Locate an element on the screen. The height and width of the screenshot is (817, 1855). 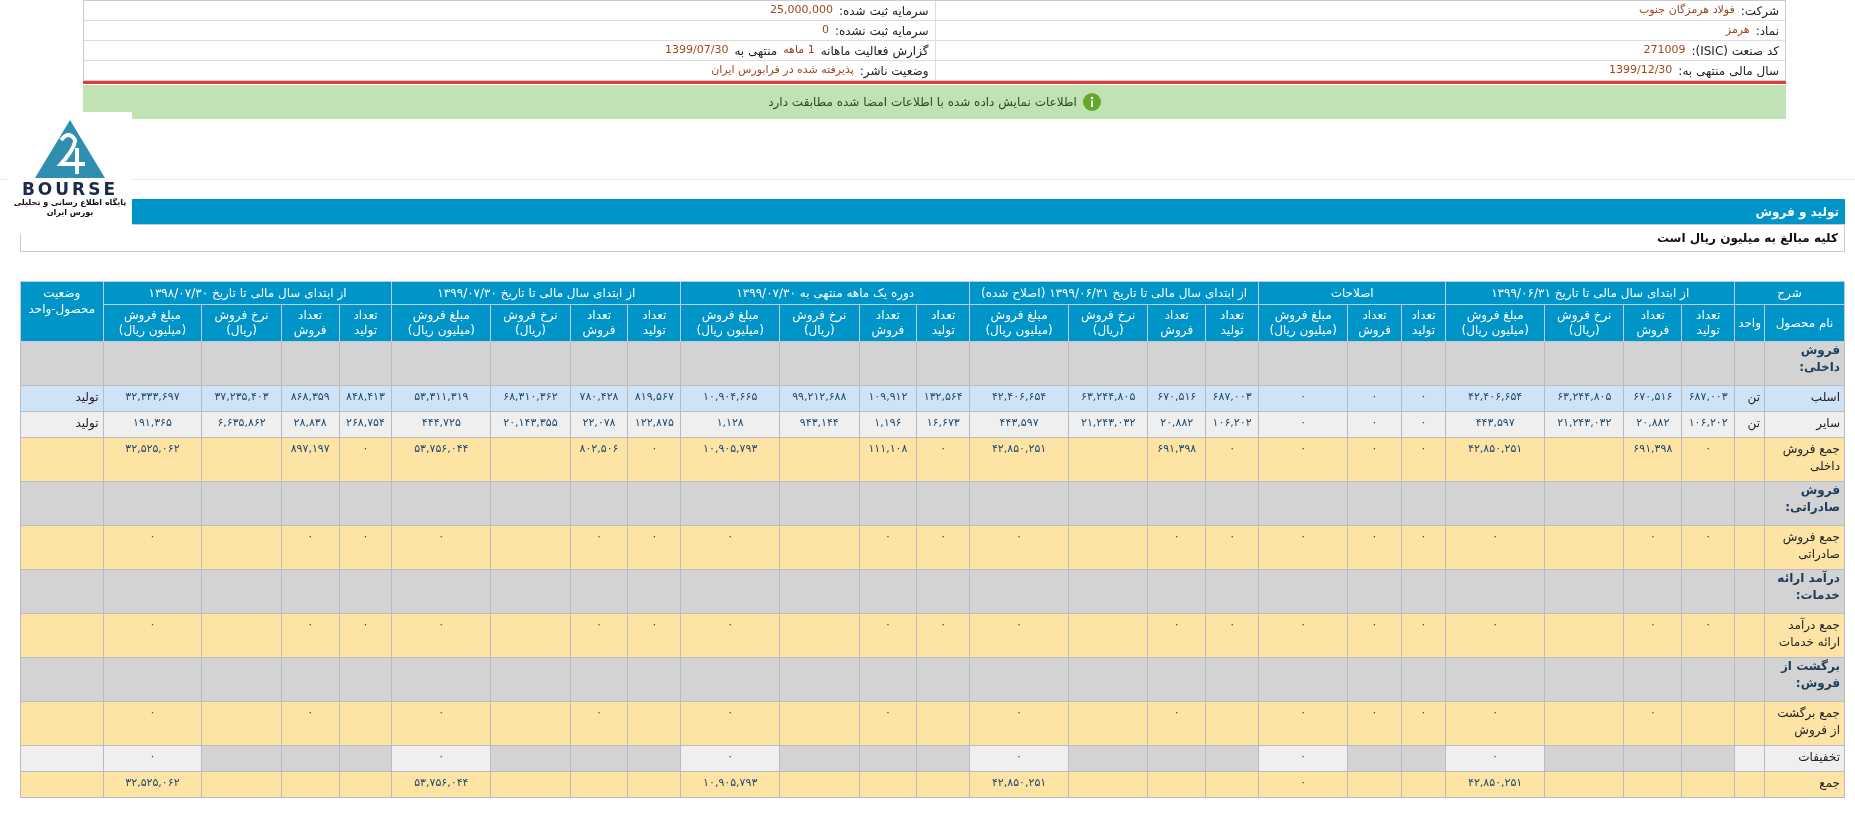
table-cell: جمع is located at coordinates (1829, 783).